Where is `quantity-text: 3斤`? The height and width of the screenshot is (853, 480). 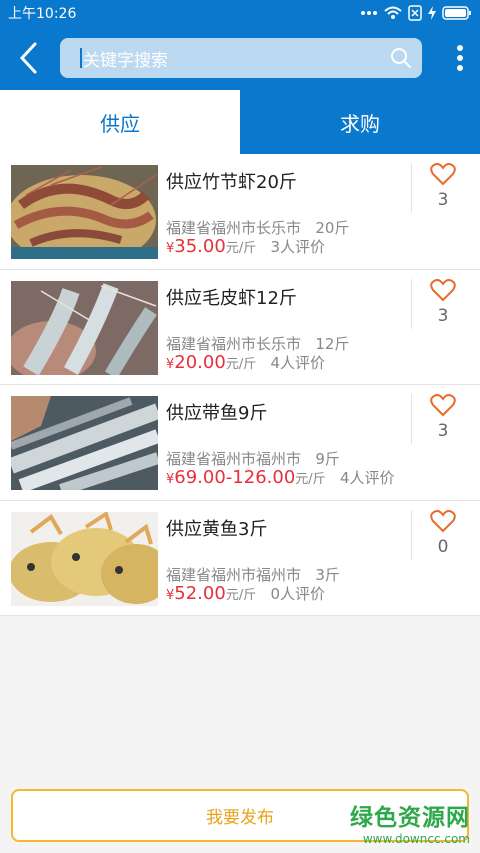
quantity-text: 3斤 is located at coordinates (327, 574).